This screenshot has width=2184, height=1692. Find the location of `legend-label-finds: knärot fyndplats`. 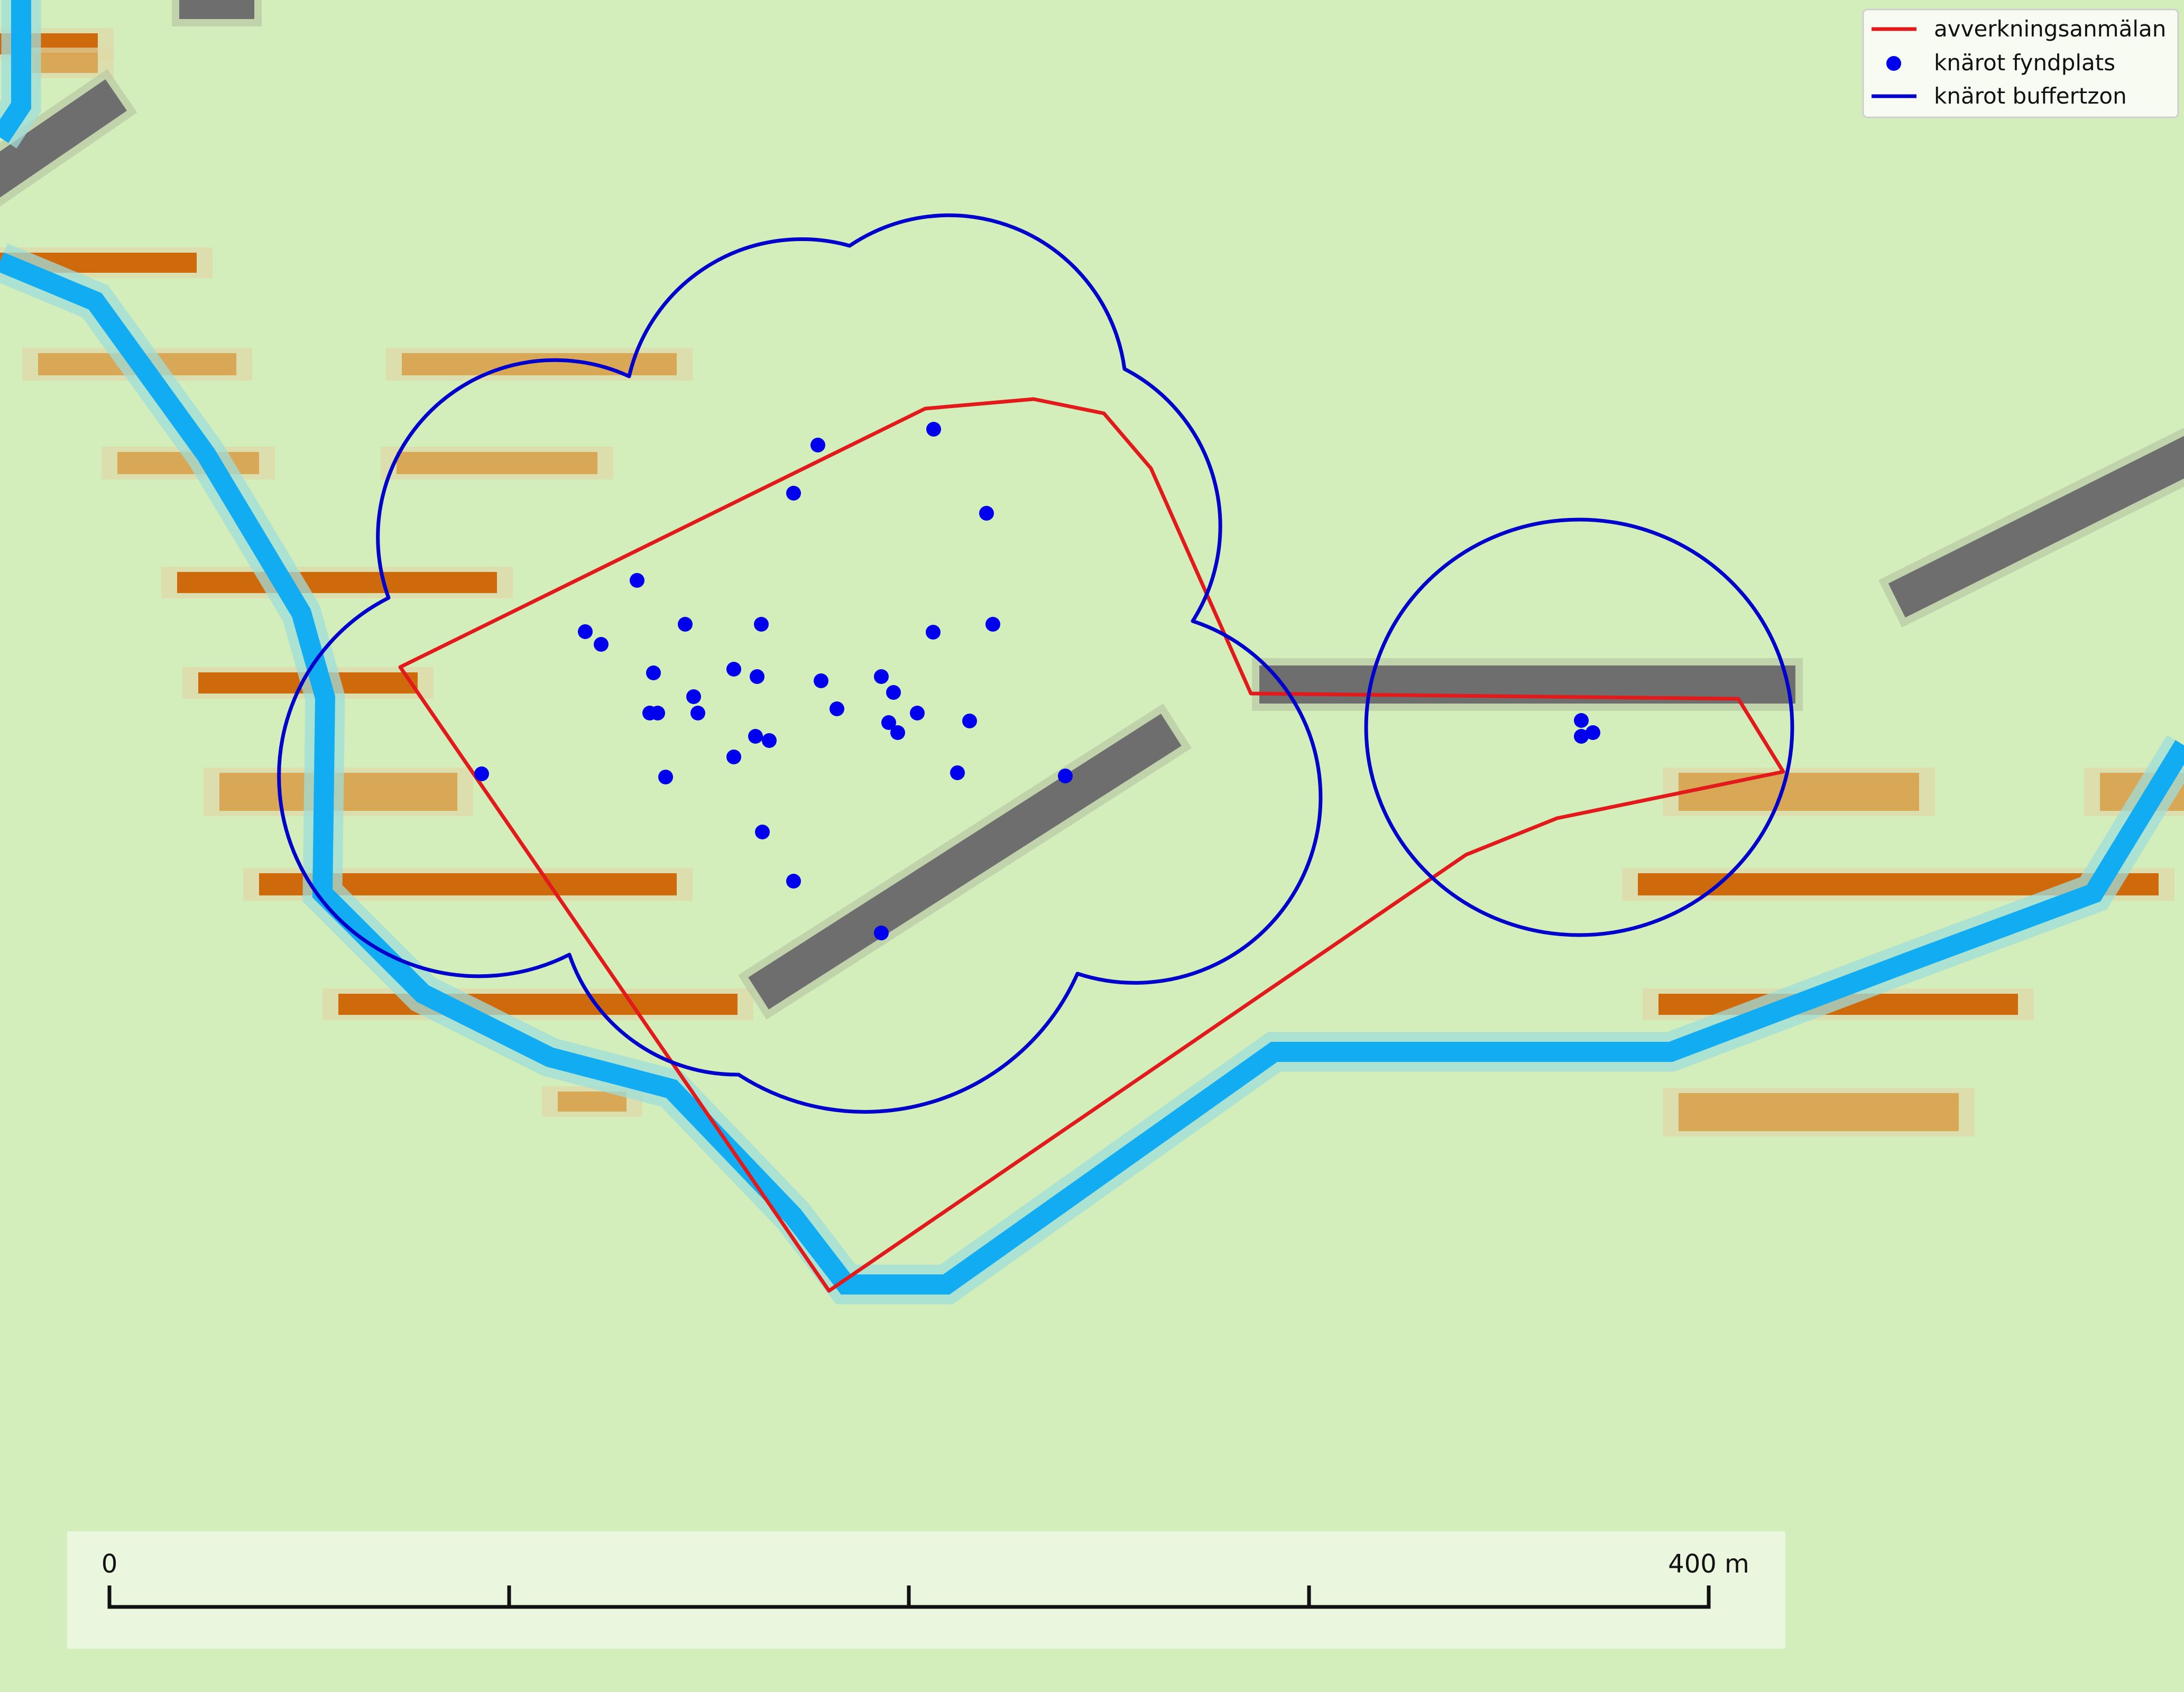

legend-label-finds: knärot fyndplats is located at coordinates (2024, 63).